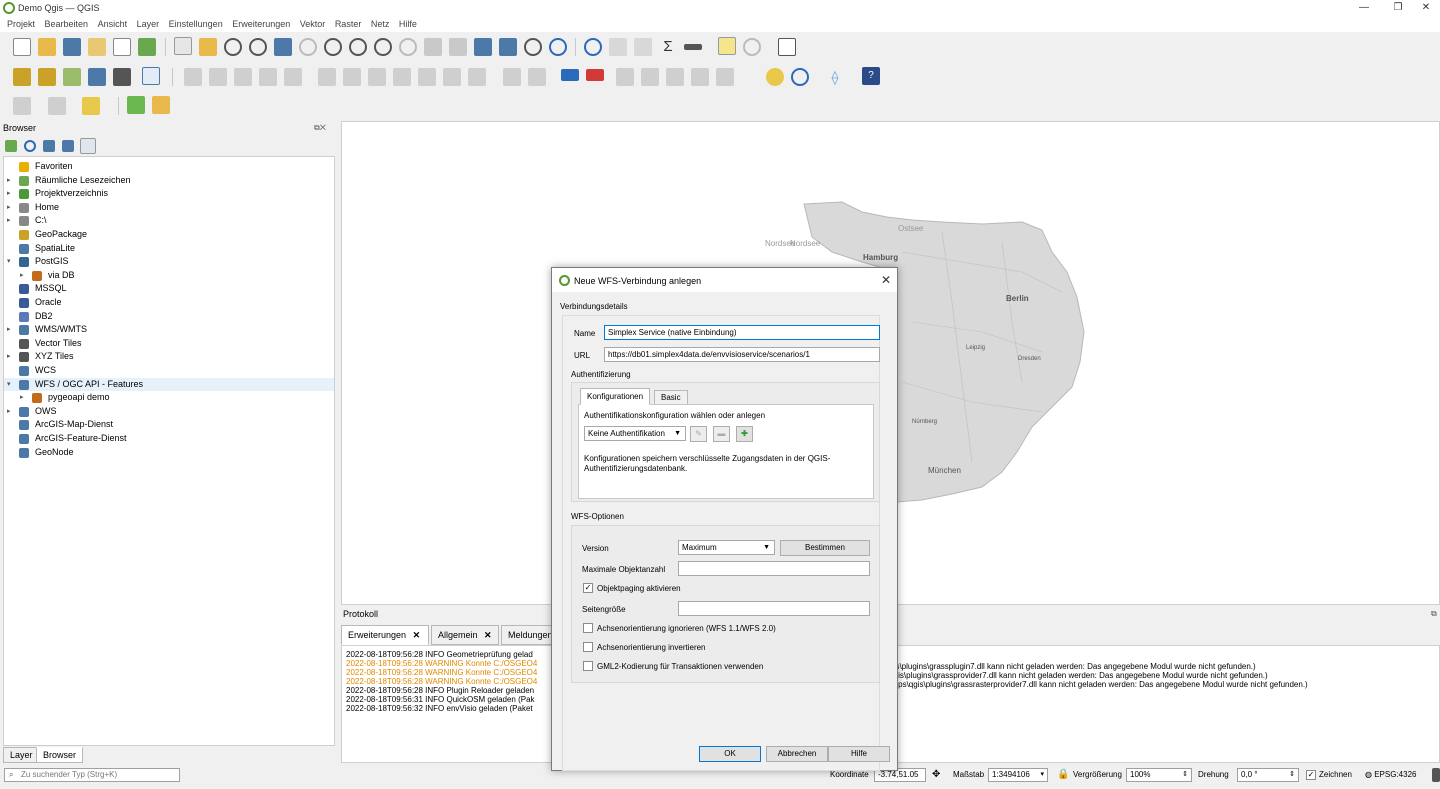  What do you see at coordinates (615, 396) in the screenshot?
I see `tab-konfigurationen: Konfigurationen` at bounding box center [615, 396].